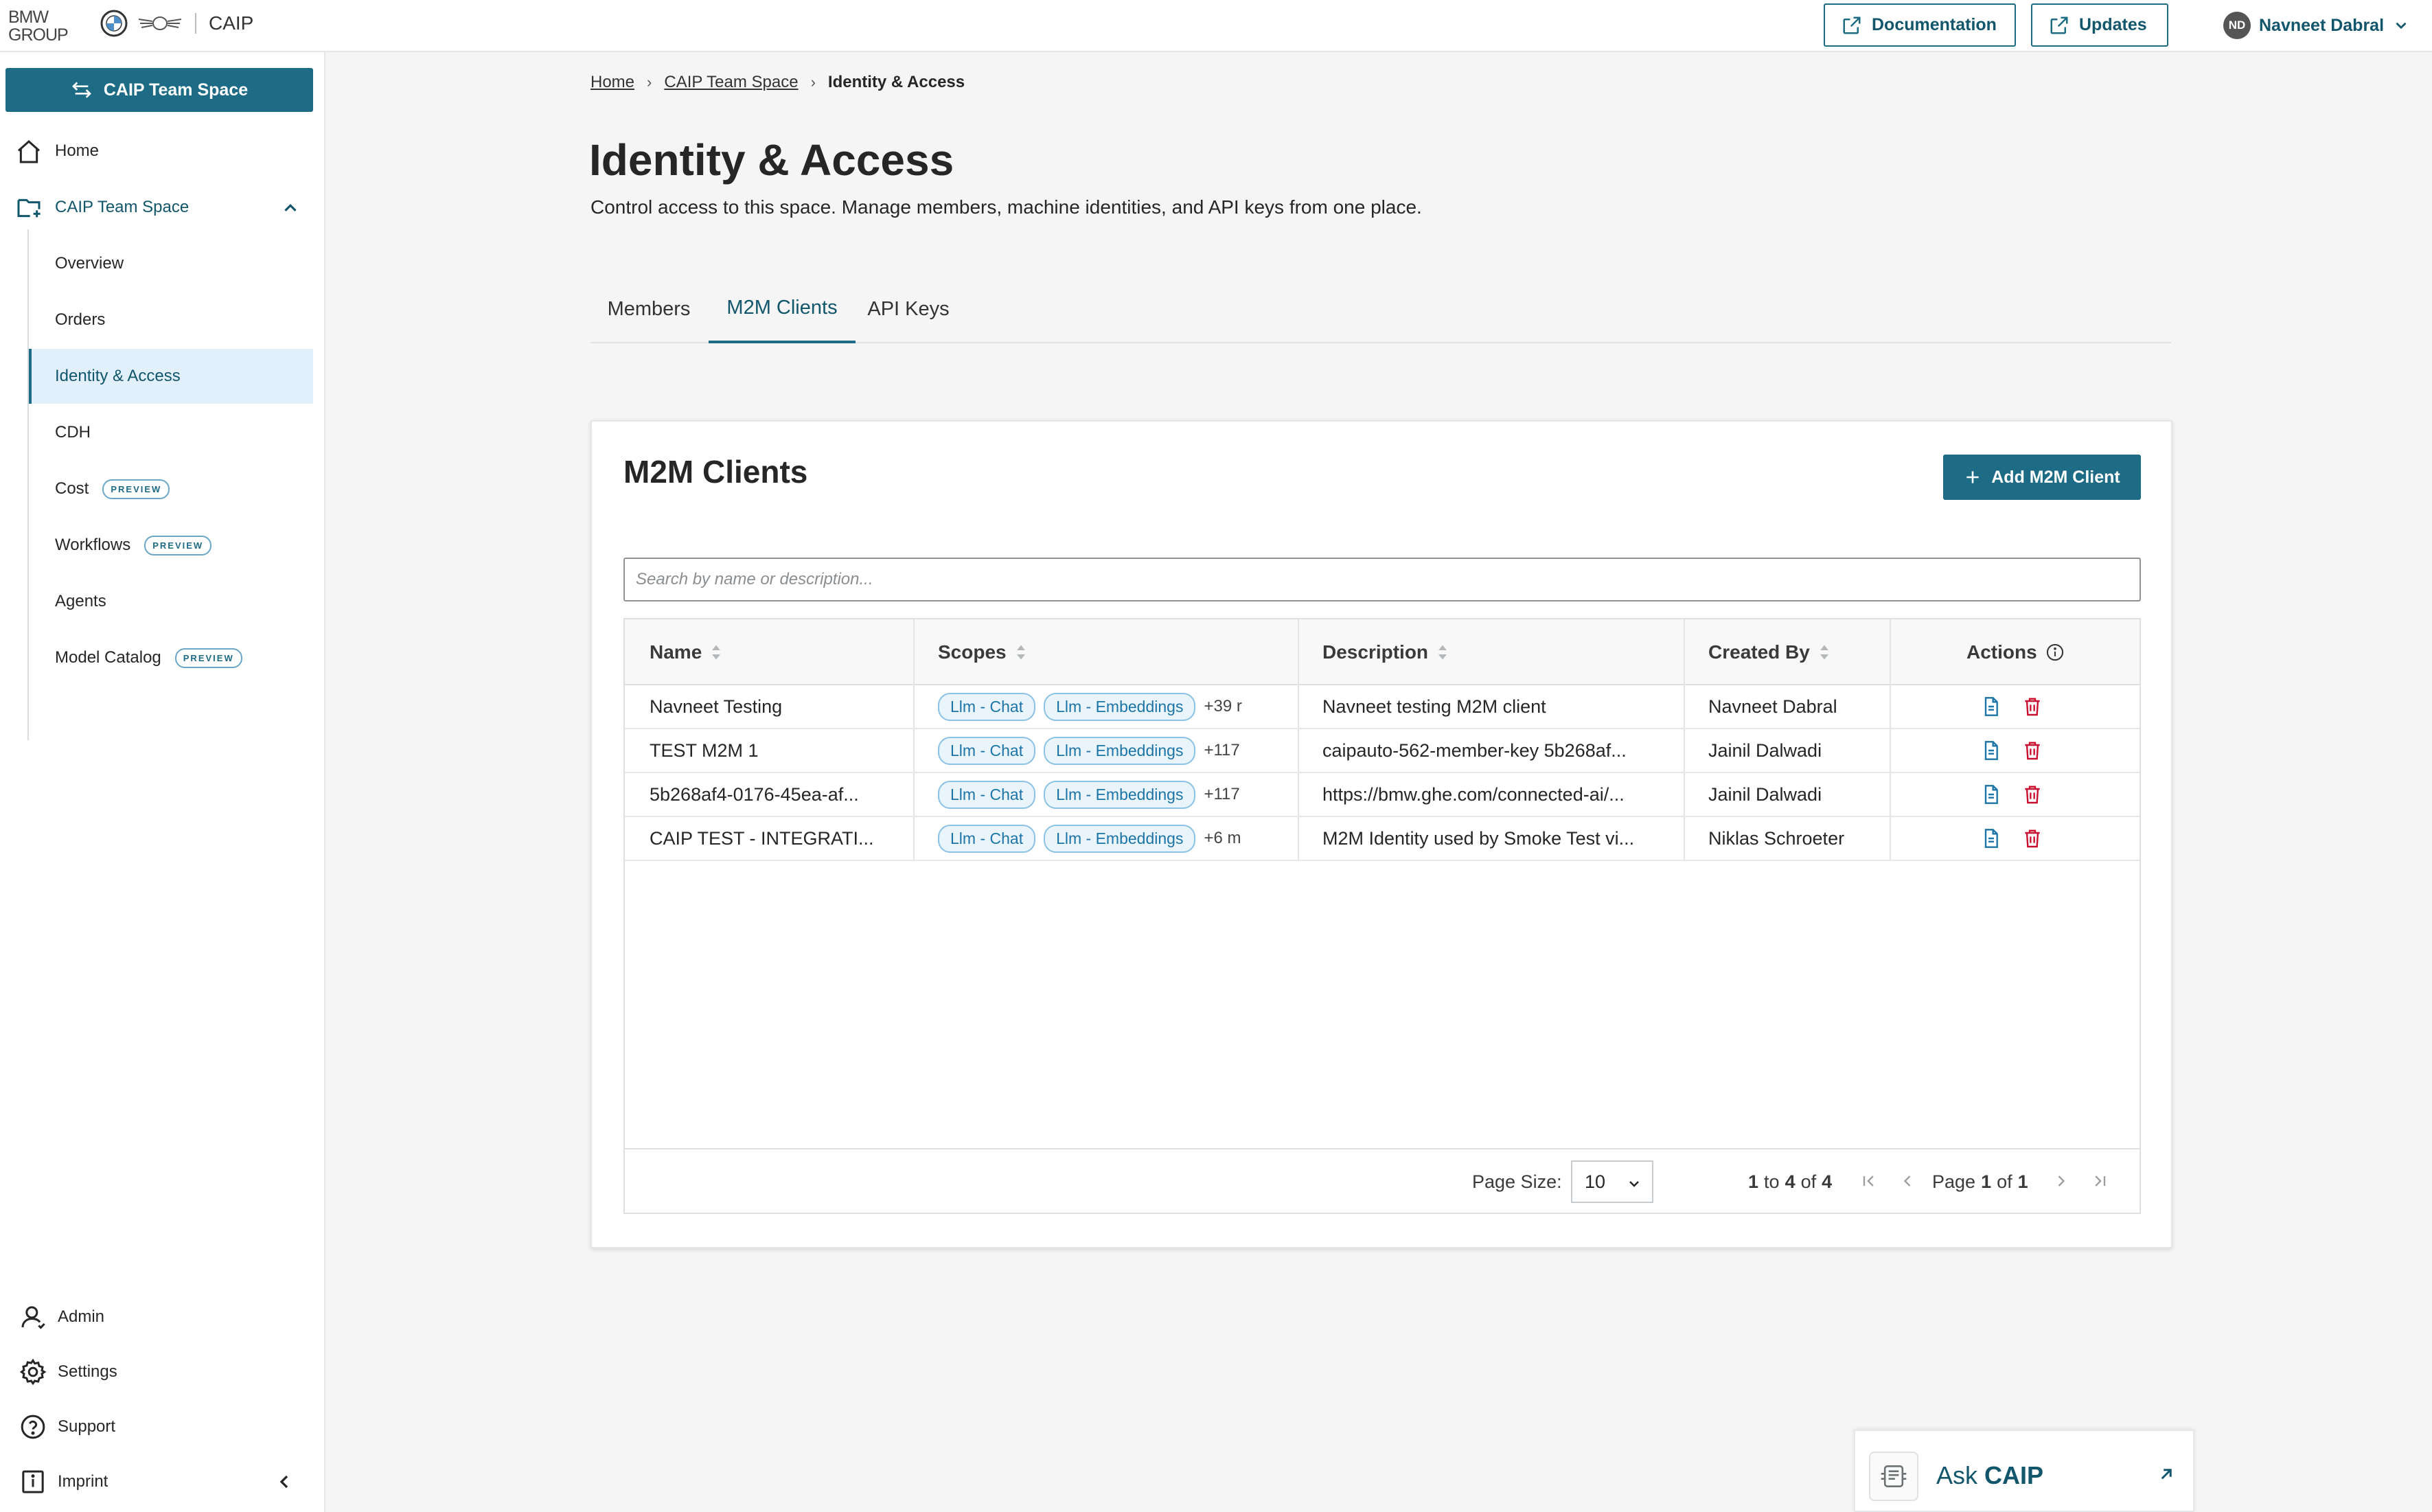 The image size is (2432, 1512). Describe the element at coordinates (987, 838) in the screenshot. I see `scope-chip: Llm - Chat` at that location.